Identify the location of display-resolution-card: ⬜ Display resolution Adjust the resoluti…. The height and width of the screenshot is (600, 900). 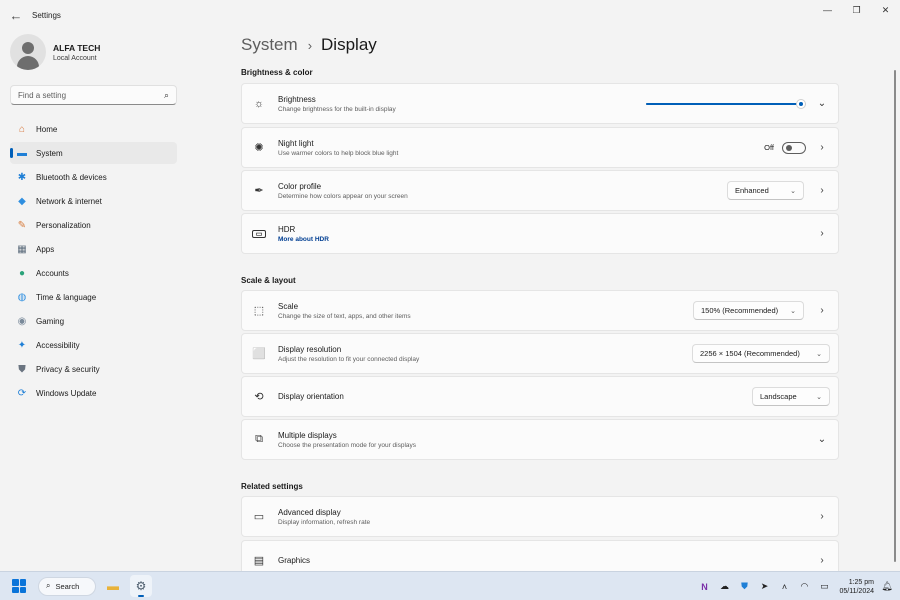
(540, 353).